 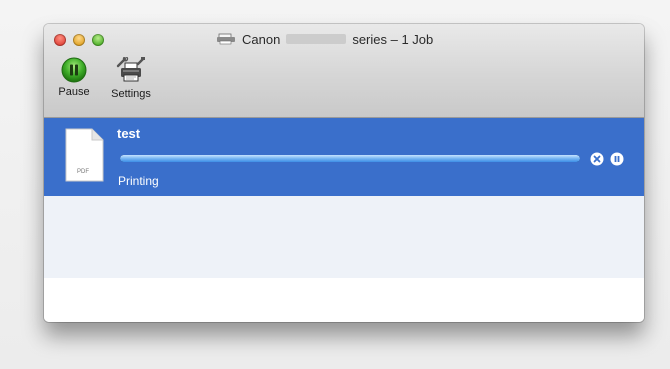 I want to click on window-title-suffix: series – 1 Job, so click(x=393, y=39).